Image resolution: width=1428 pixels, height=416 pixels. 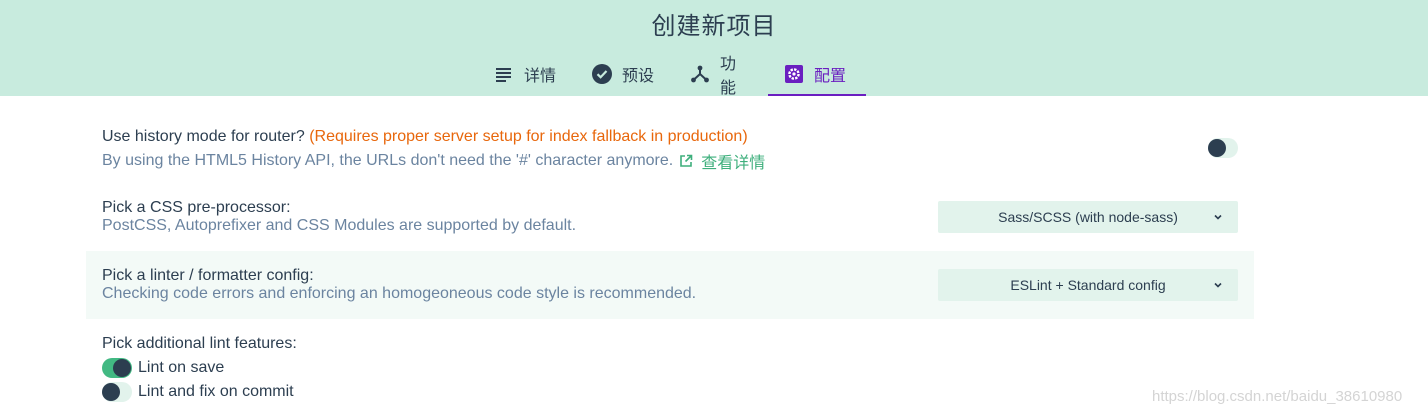 What do you see at coordinates (203, 136) in the screenshot?
I see `router-label: Use history mode for router?` at bounding box center [203, 136].